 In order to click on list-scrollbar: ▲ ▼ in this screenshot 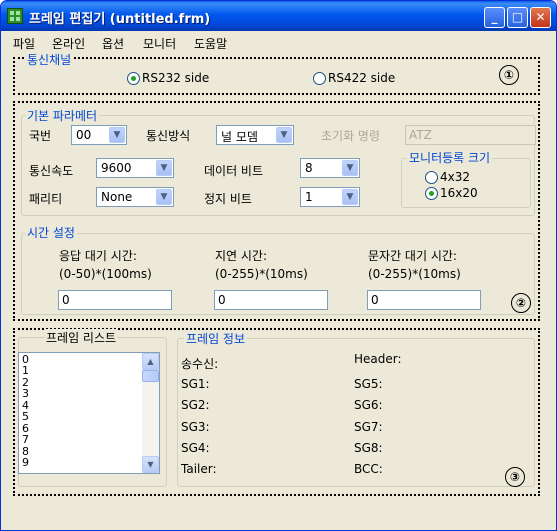, I will do `click(150, 413)`.